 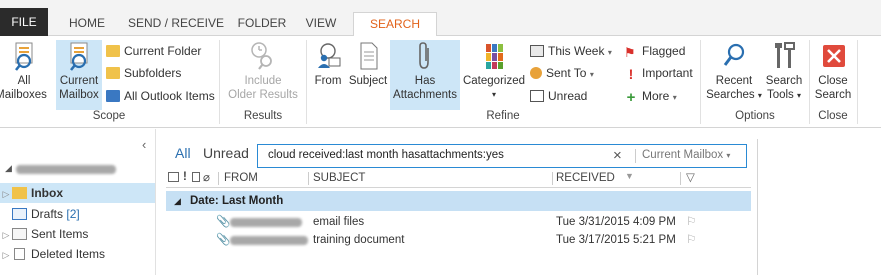 What do you see at coordinates (263, 95) in the screenshot?
I see `include-older-label-2: Older Results` at bounding box center [263, 95].